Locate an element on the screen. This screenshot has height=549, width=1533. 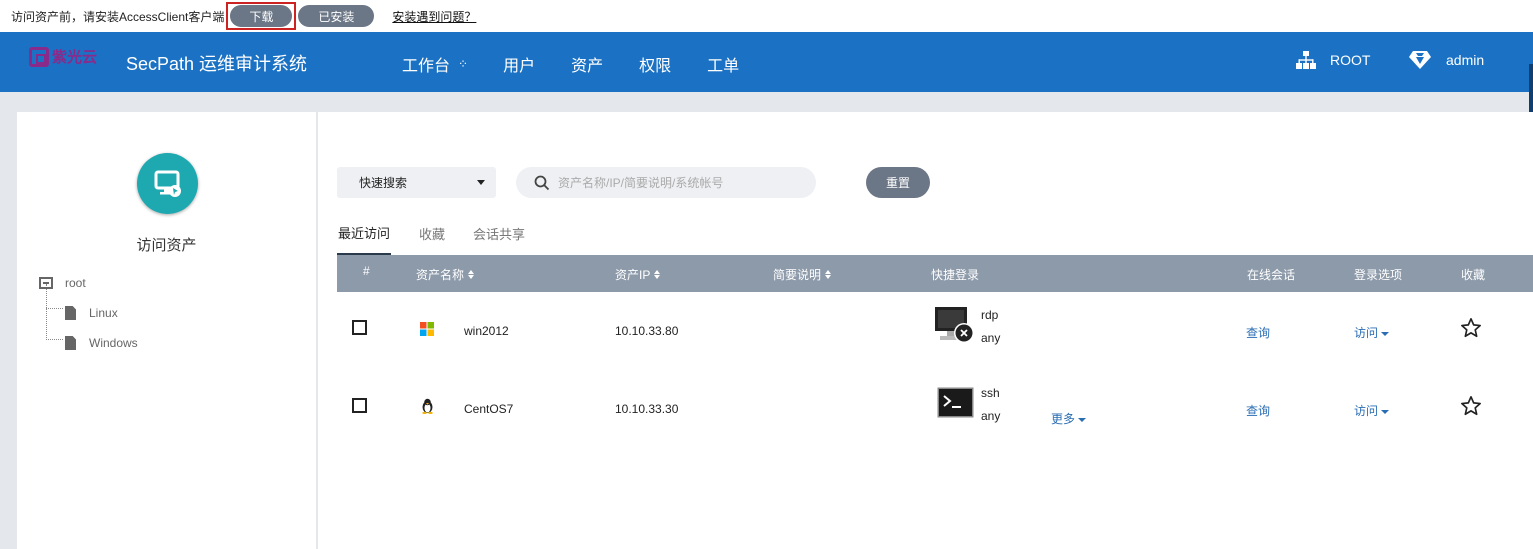
user-menu: admin is located at coordinates (1446, 60).